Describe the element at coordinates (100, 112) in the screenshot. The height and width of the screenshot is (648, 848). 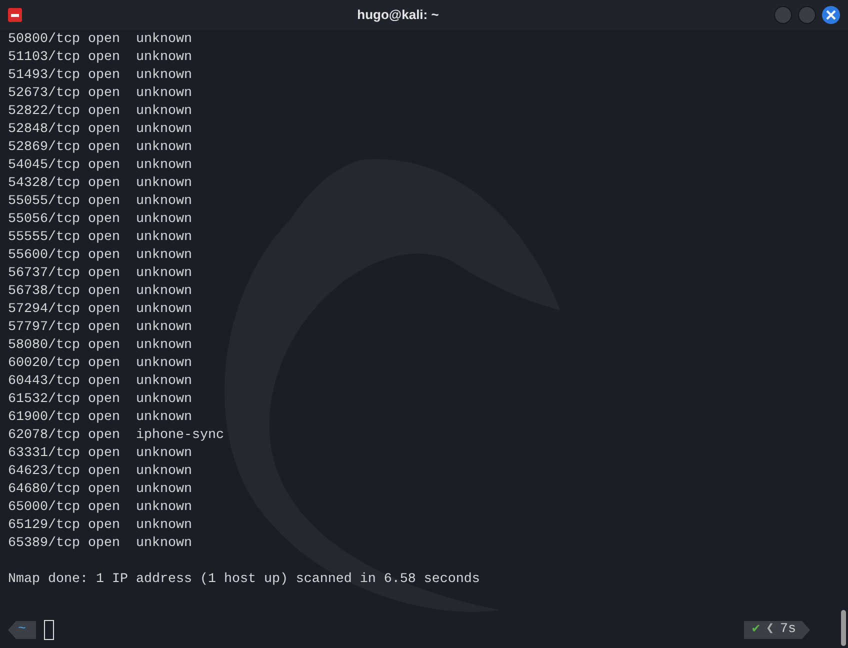
I see `terminal-line: 52822/tcp open unknown` at that location.